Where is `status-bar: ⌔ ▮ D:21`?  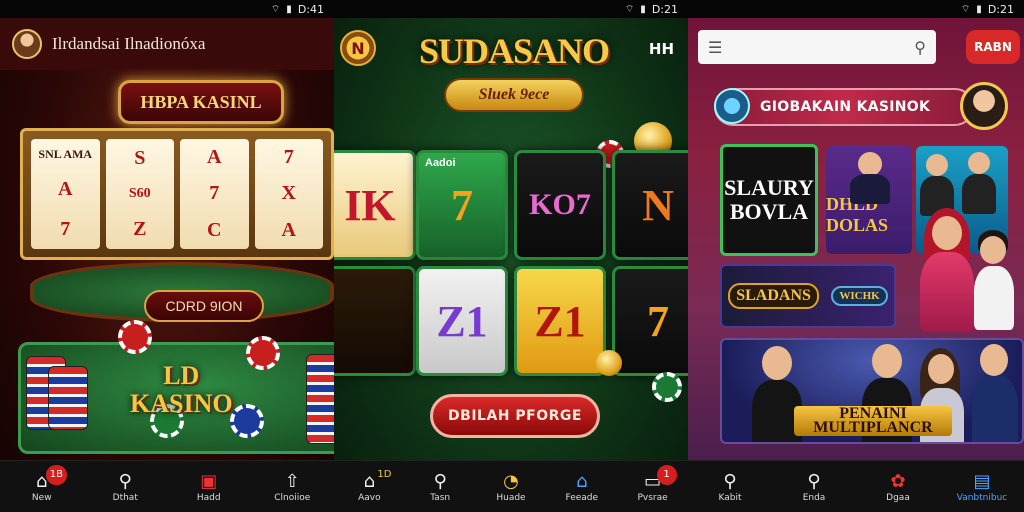
status-bar: ⌔ ▮ D:21 is located at coordinates (511, 9).